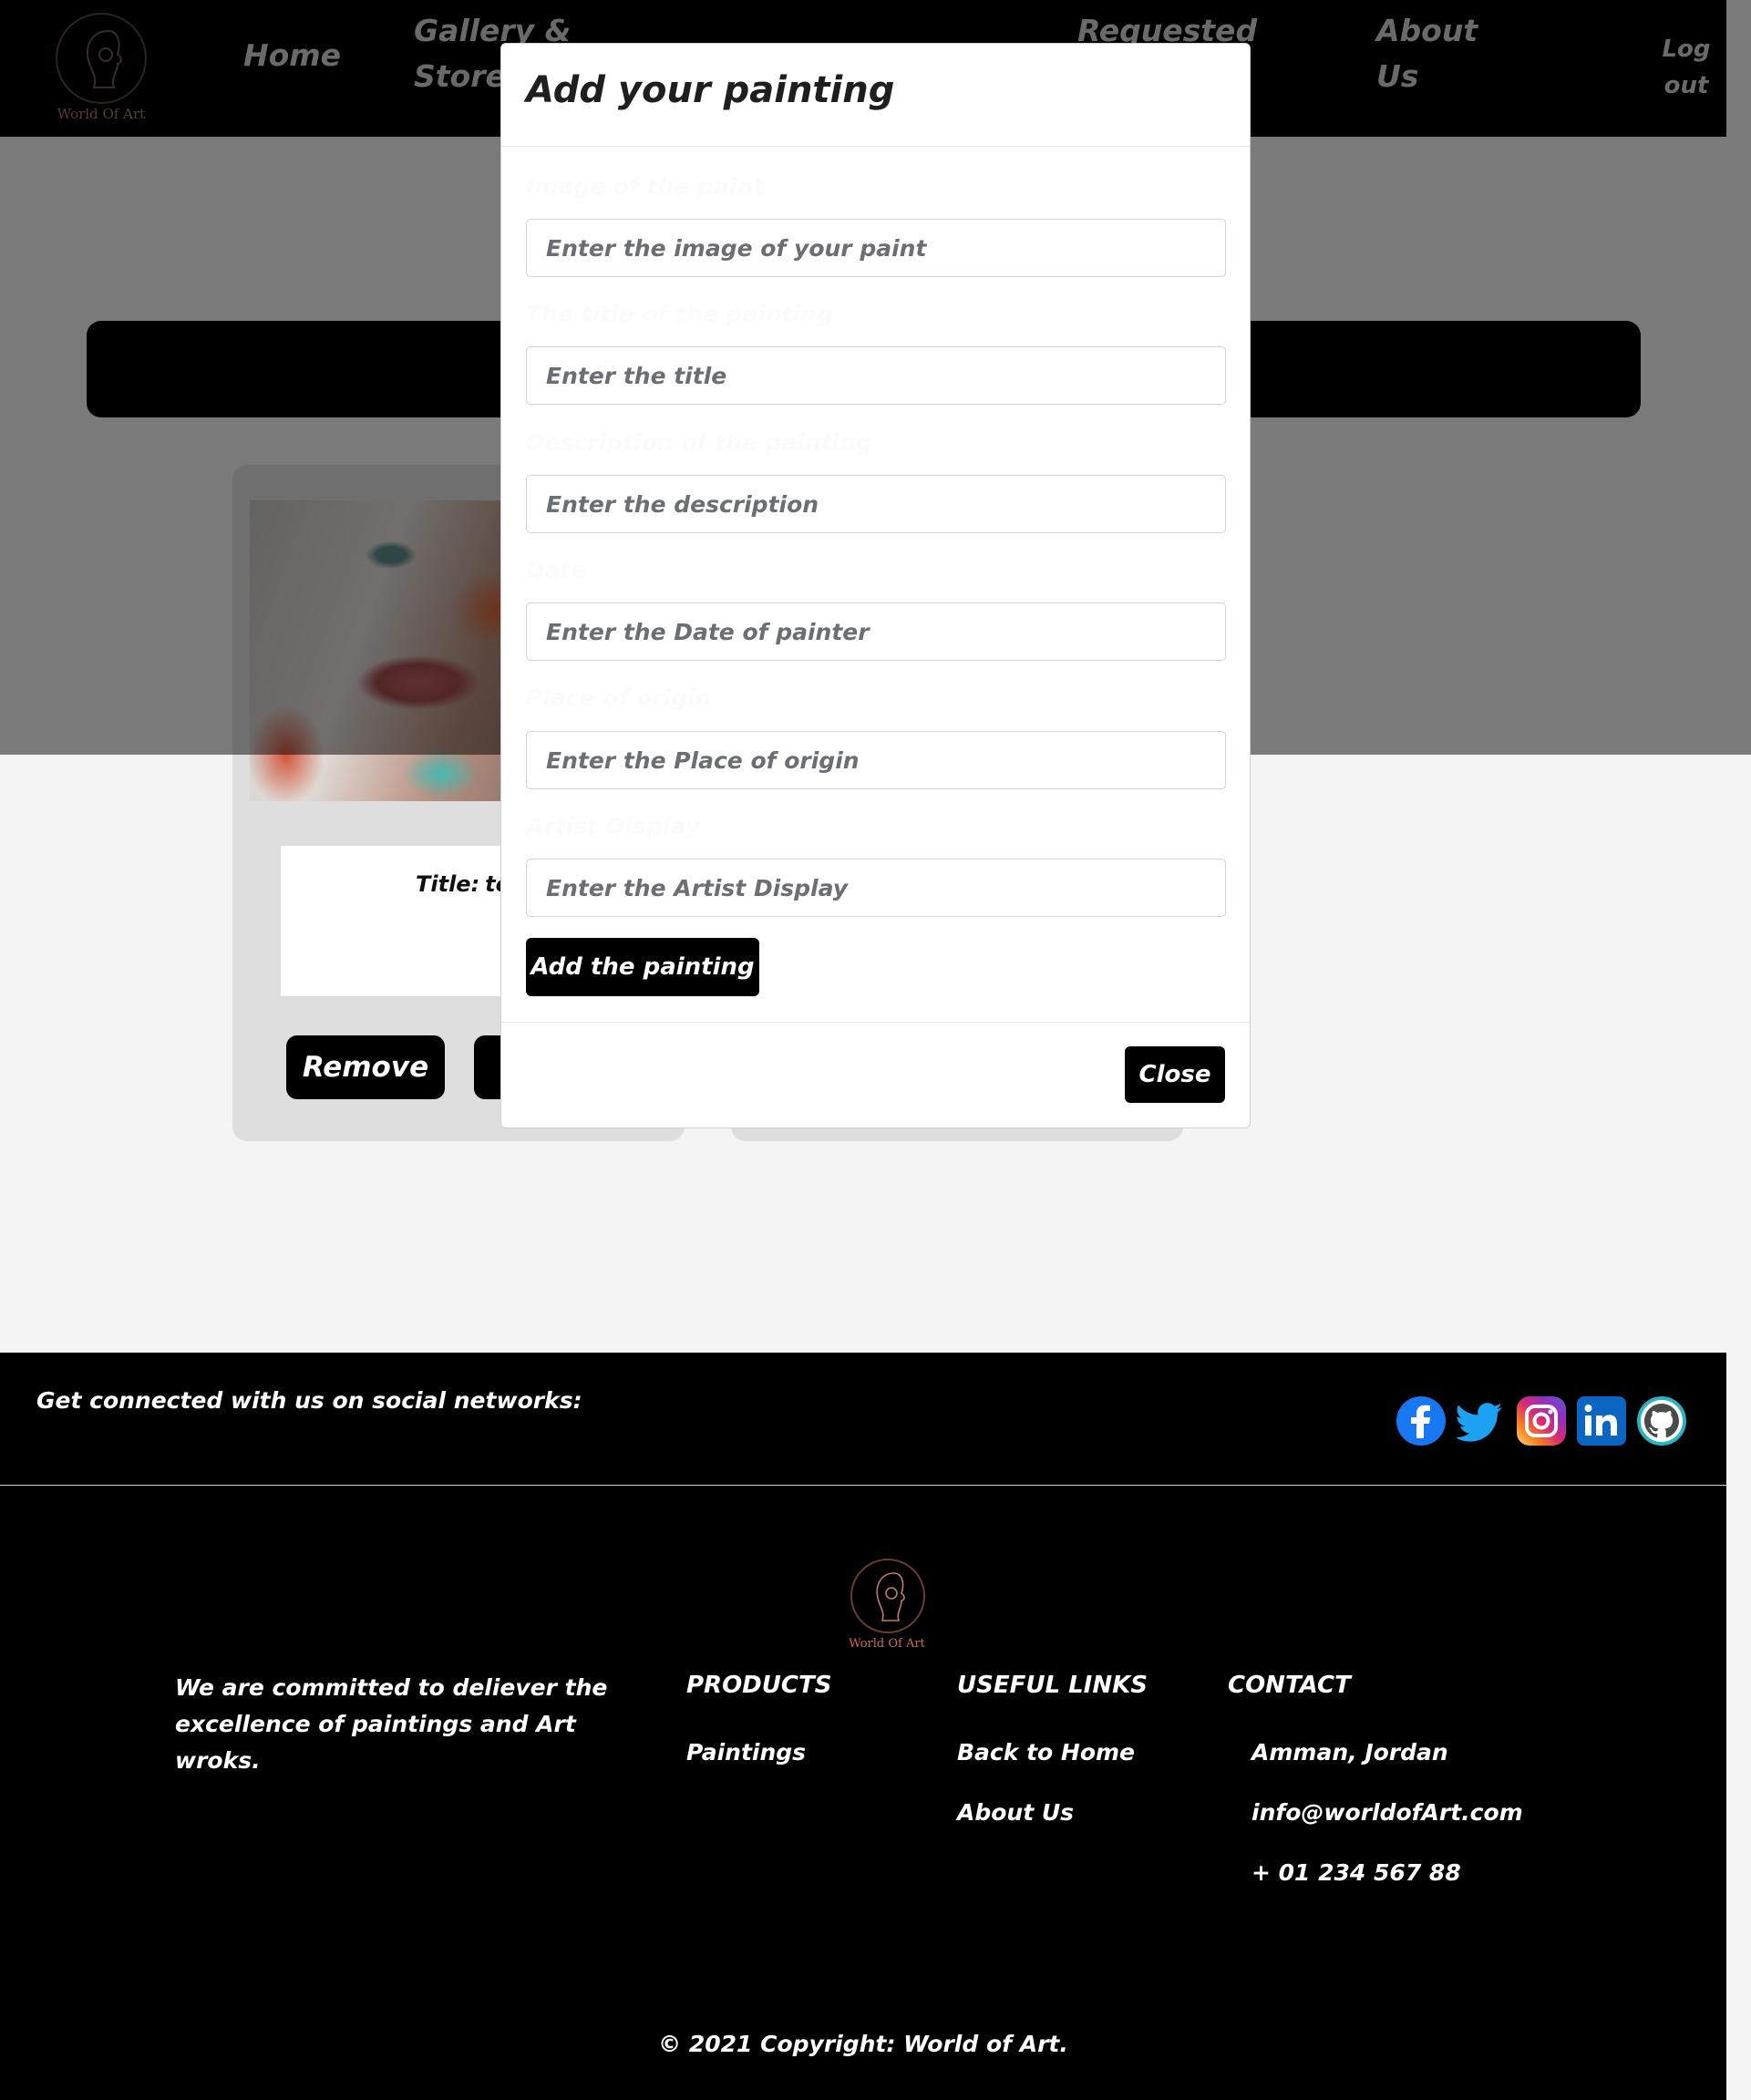  Describe the element at coordinates (1356, 1873) in the screenshot. I see `contact-phone: + 01 234 567 88` at that location.